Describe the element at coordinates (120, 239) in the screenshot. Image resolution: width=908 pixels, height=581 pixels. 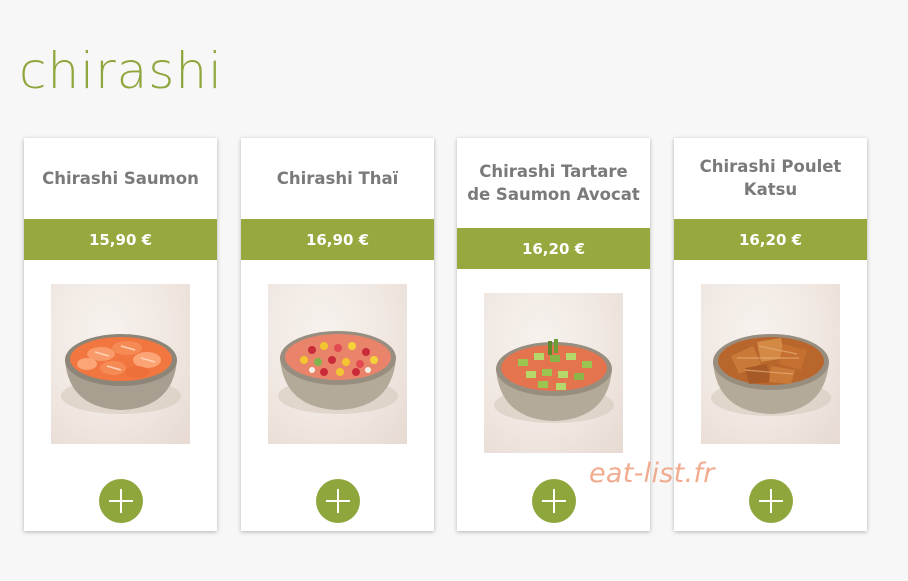
I see `product-price: 15,90 €` at that location.